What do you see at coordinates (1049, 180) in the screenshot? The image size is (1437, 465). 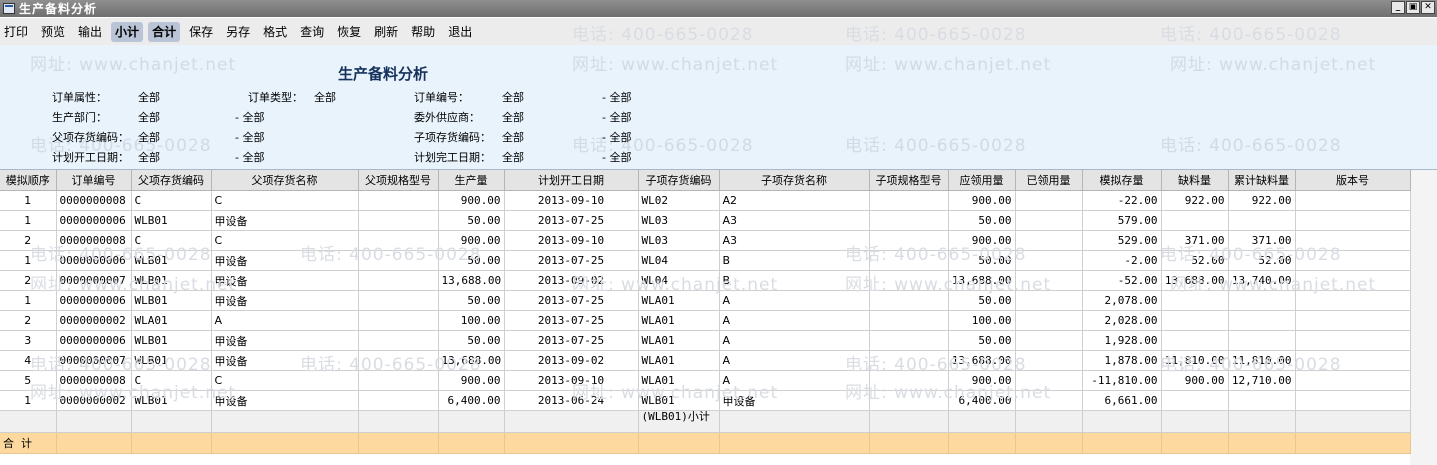 I see `column-header: 已领用量` at bounding box center [1049, 180].